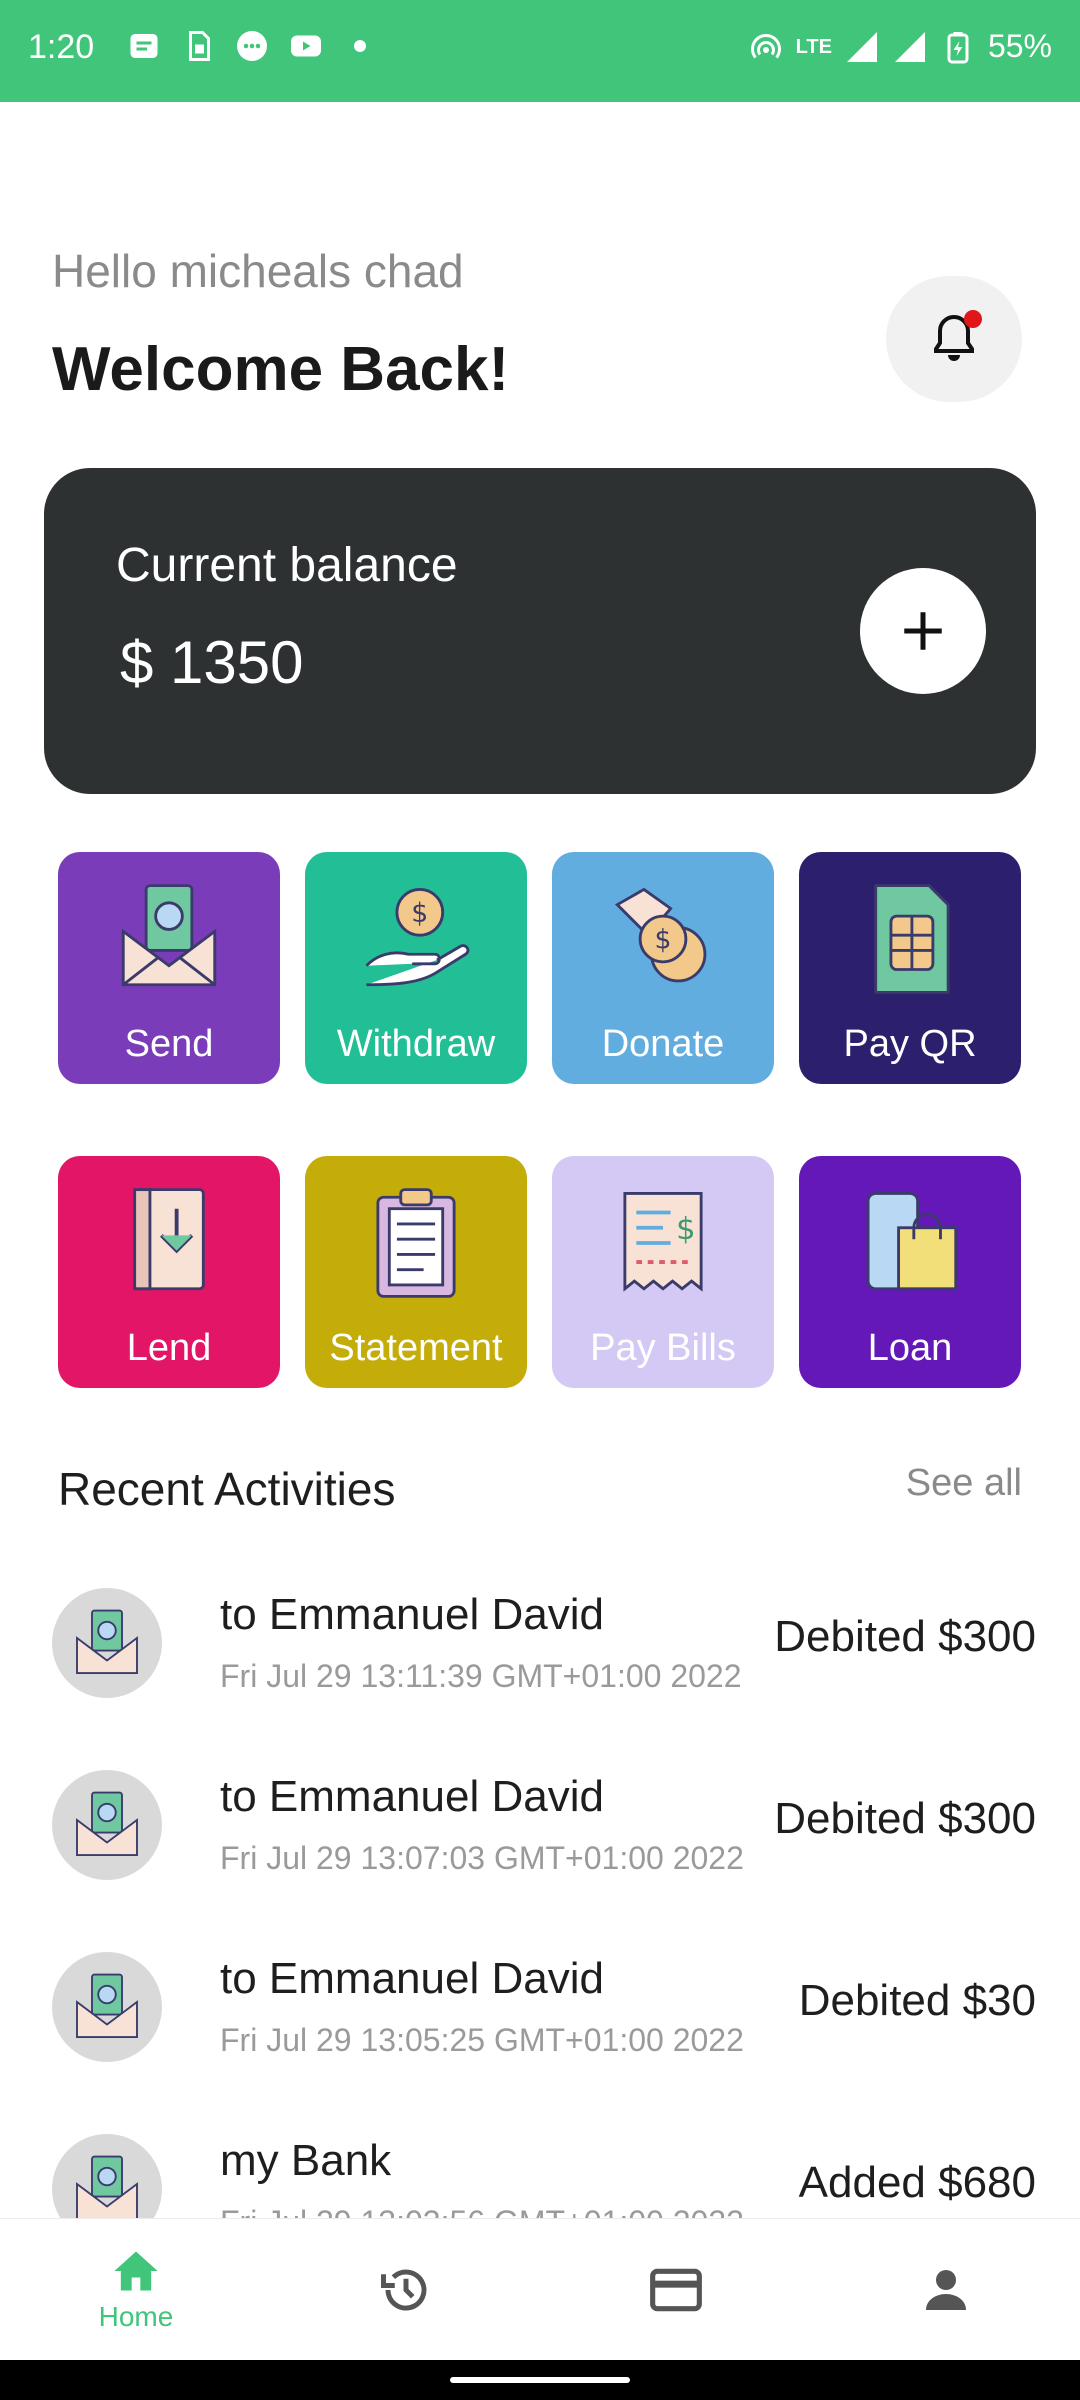 The width and height of the screenshot is (1080, 2400). Describe the element at coordinates (861, 46) in the screenshot. I see `signal-icon` at that location.